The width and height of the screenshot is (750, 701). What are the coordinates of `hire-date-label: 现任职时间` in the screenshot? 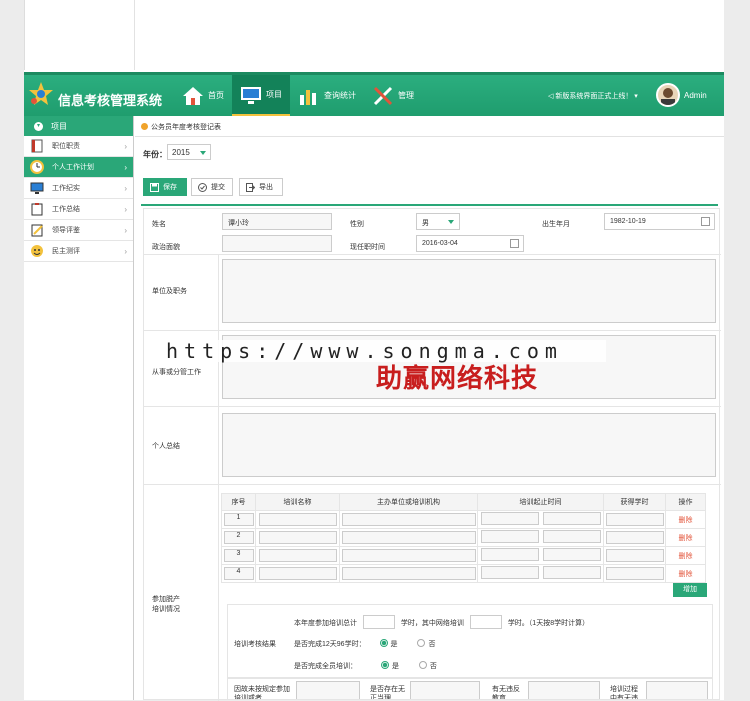 It's located at (367, 247).